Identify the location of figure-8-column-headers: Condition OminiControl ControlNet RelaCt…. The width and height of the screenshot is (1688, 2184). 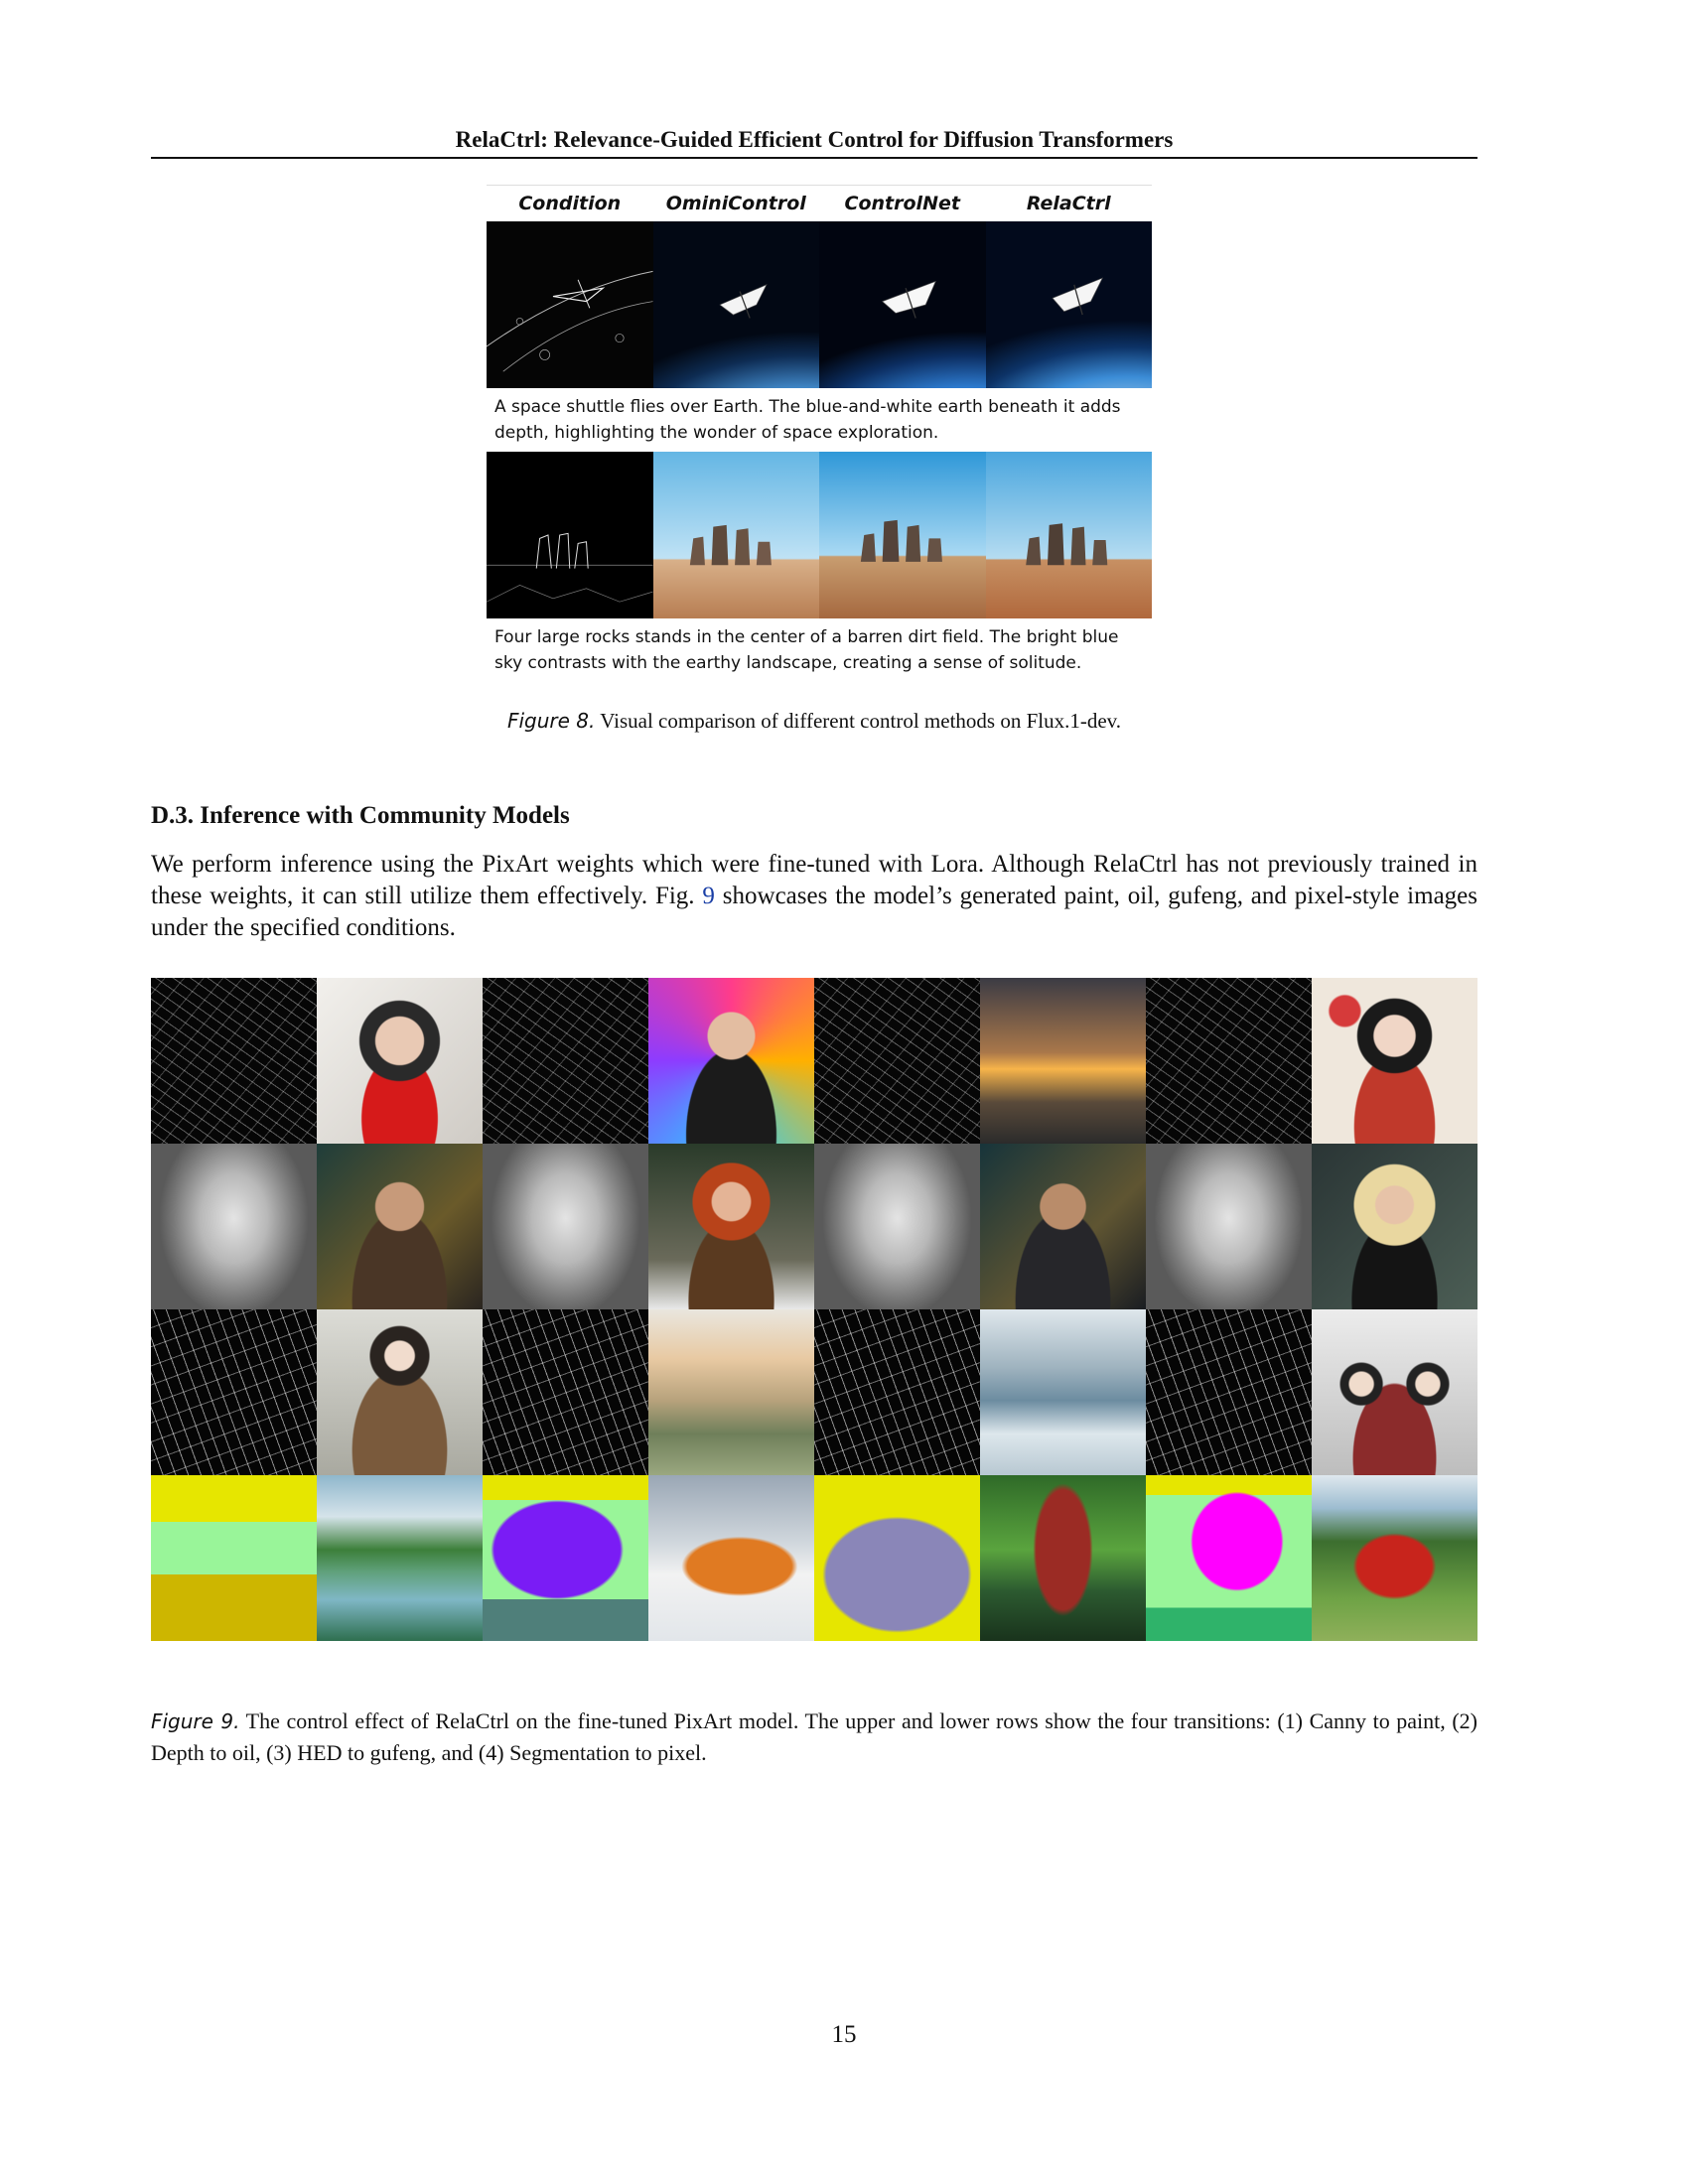
(819, 203).